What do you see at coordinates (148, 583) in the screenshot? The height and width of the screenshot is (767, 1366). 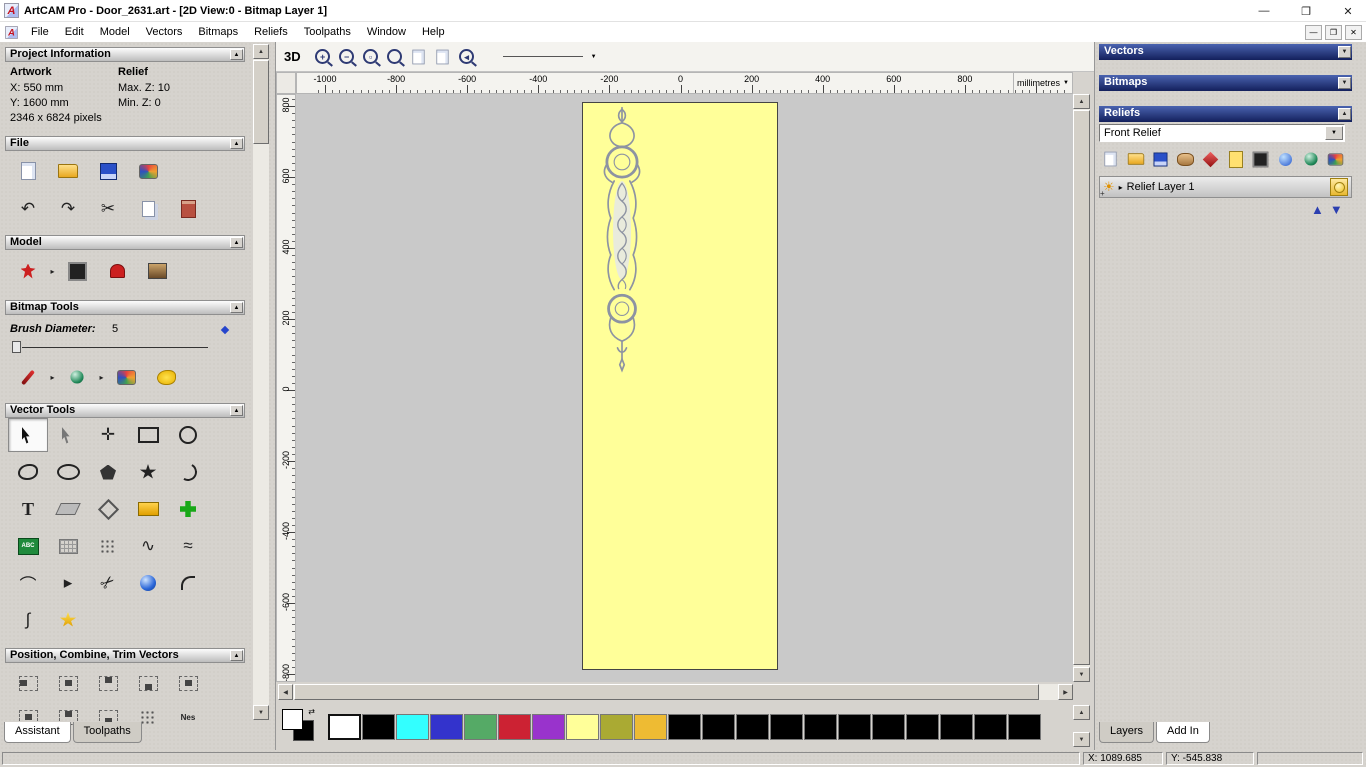 I see `create-shape-sphere-tool` at bounding box center [148, 583].